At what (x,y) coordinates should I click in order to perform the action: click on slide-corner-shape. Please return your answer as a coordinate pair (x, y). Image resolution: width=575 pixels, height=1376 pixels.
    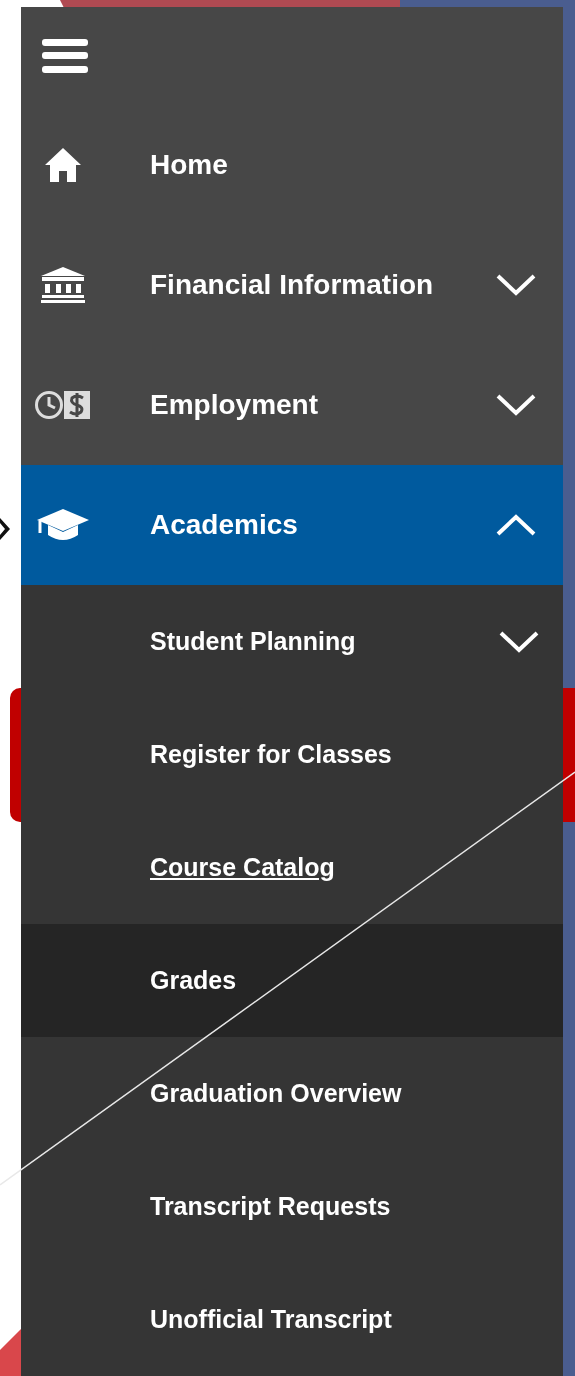
    Looking at the image, I should click on (11, 1352).